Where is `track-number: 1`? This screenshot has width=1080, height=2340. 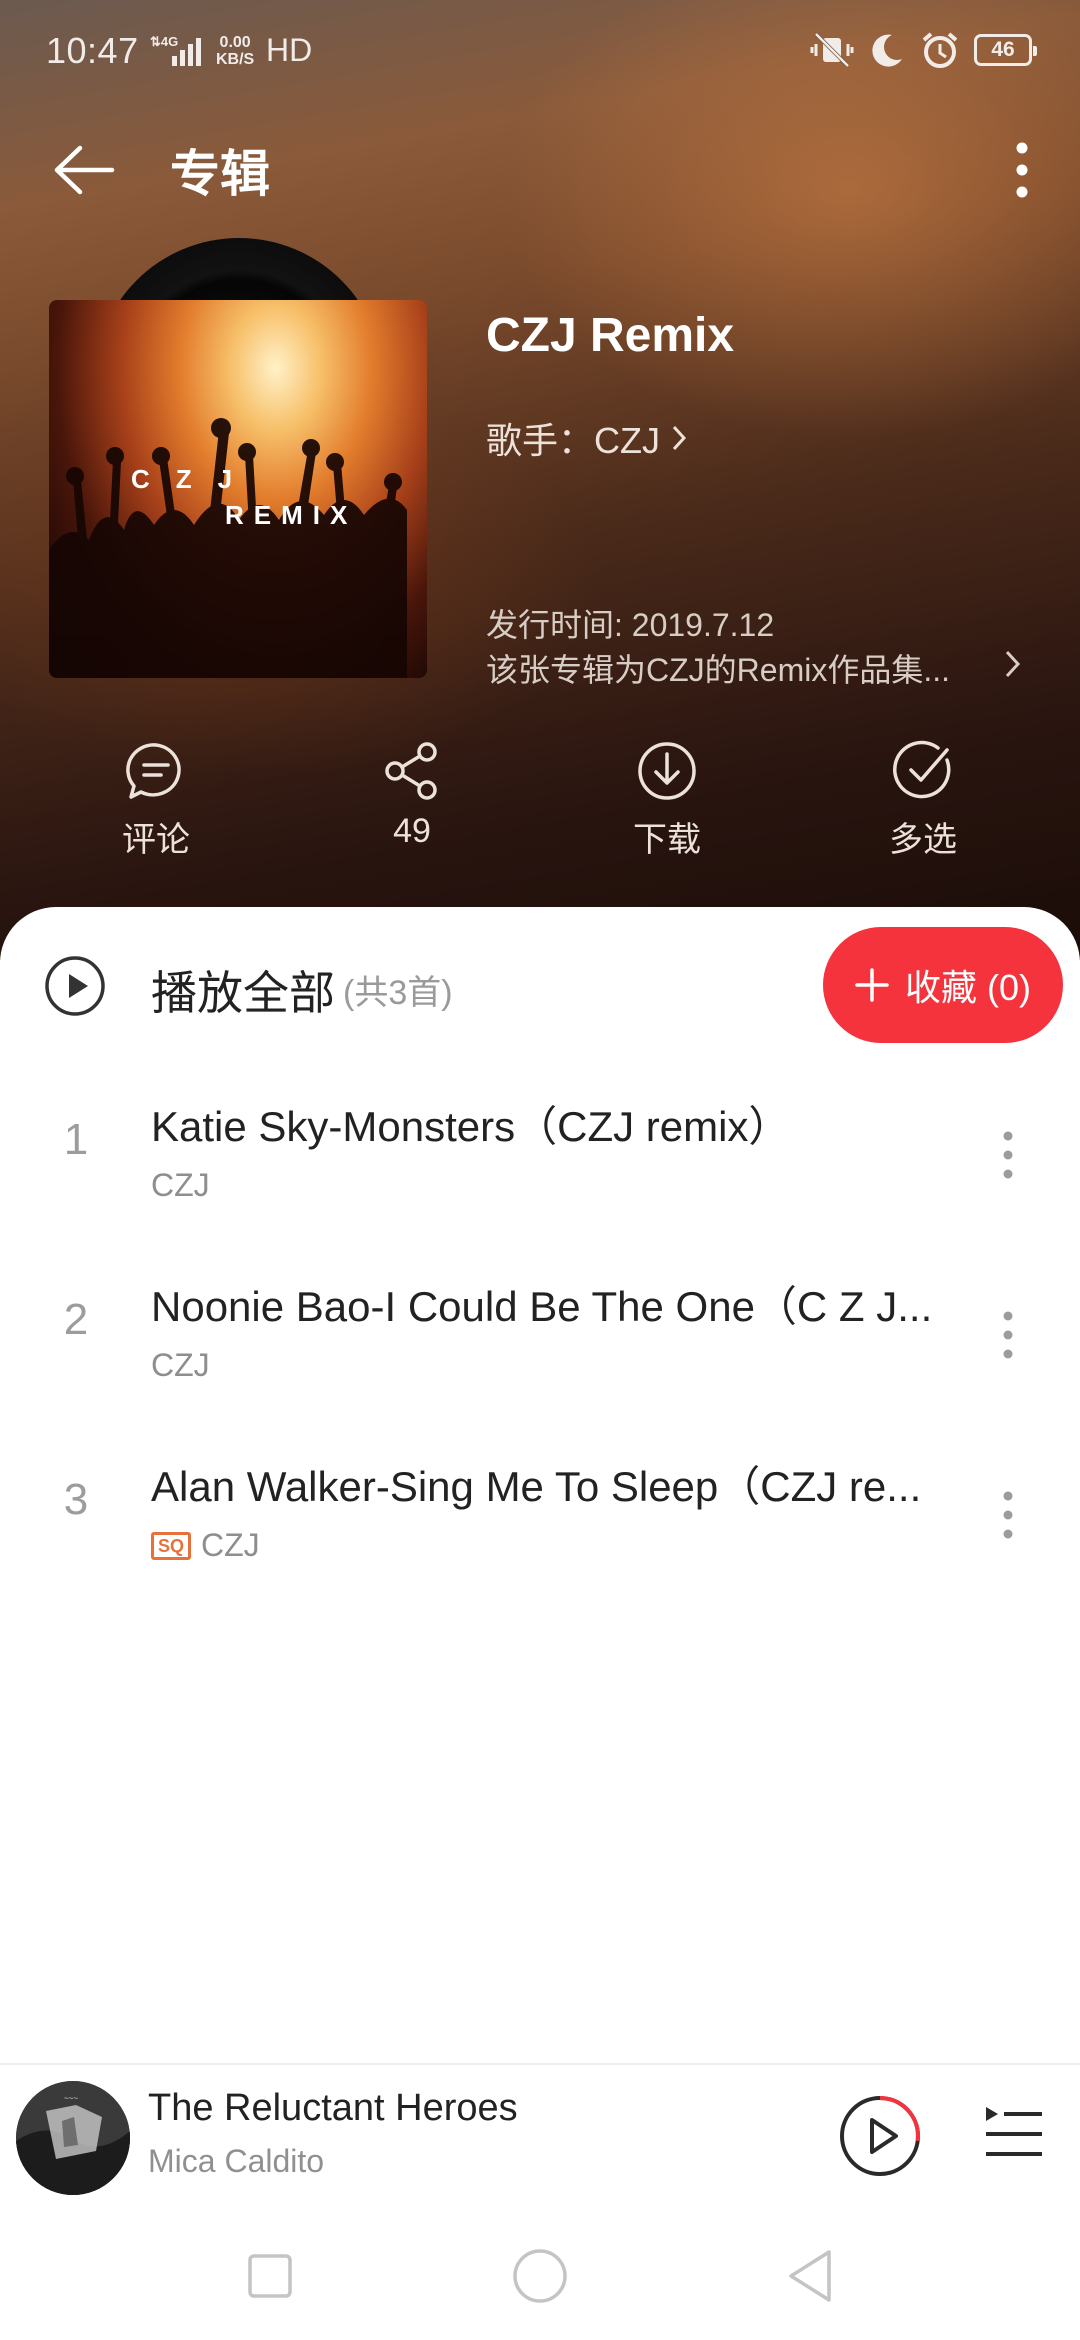
track-number: 1 is located at coordinates (76, 1139).